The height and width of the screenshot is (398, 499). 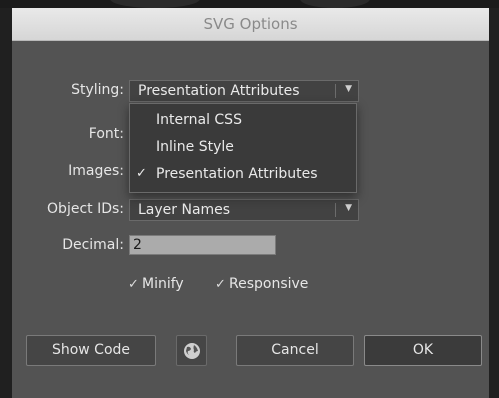 I want to click on cancel-button: Cancel, so click(x=295, y=350).